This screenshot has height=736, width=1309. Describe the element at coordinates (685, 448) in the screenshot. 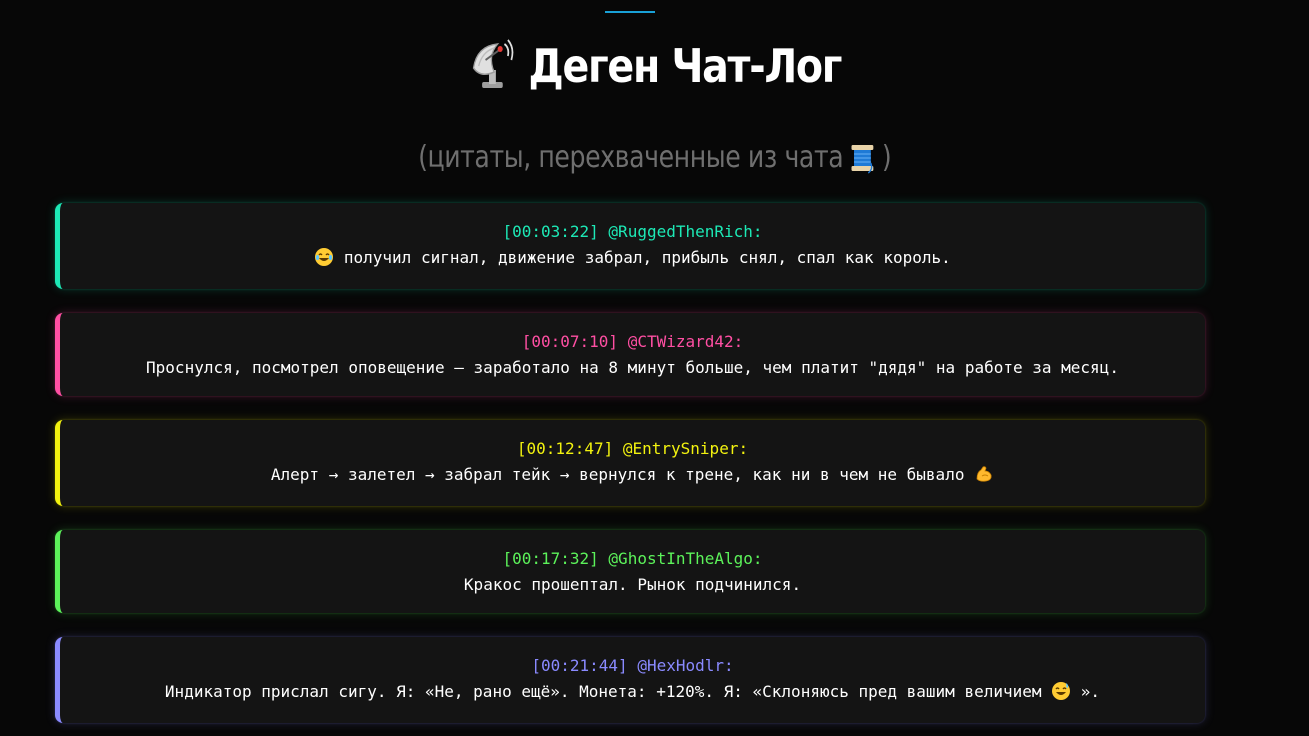

I see `message-user: @EntrySniper:` at that location.